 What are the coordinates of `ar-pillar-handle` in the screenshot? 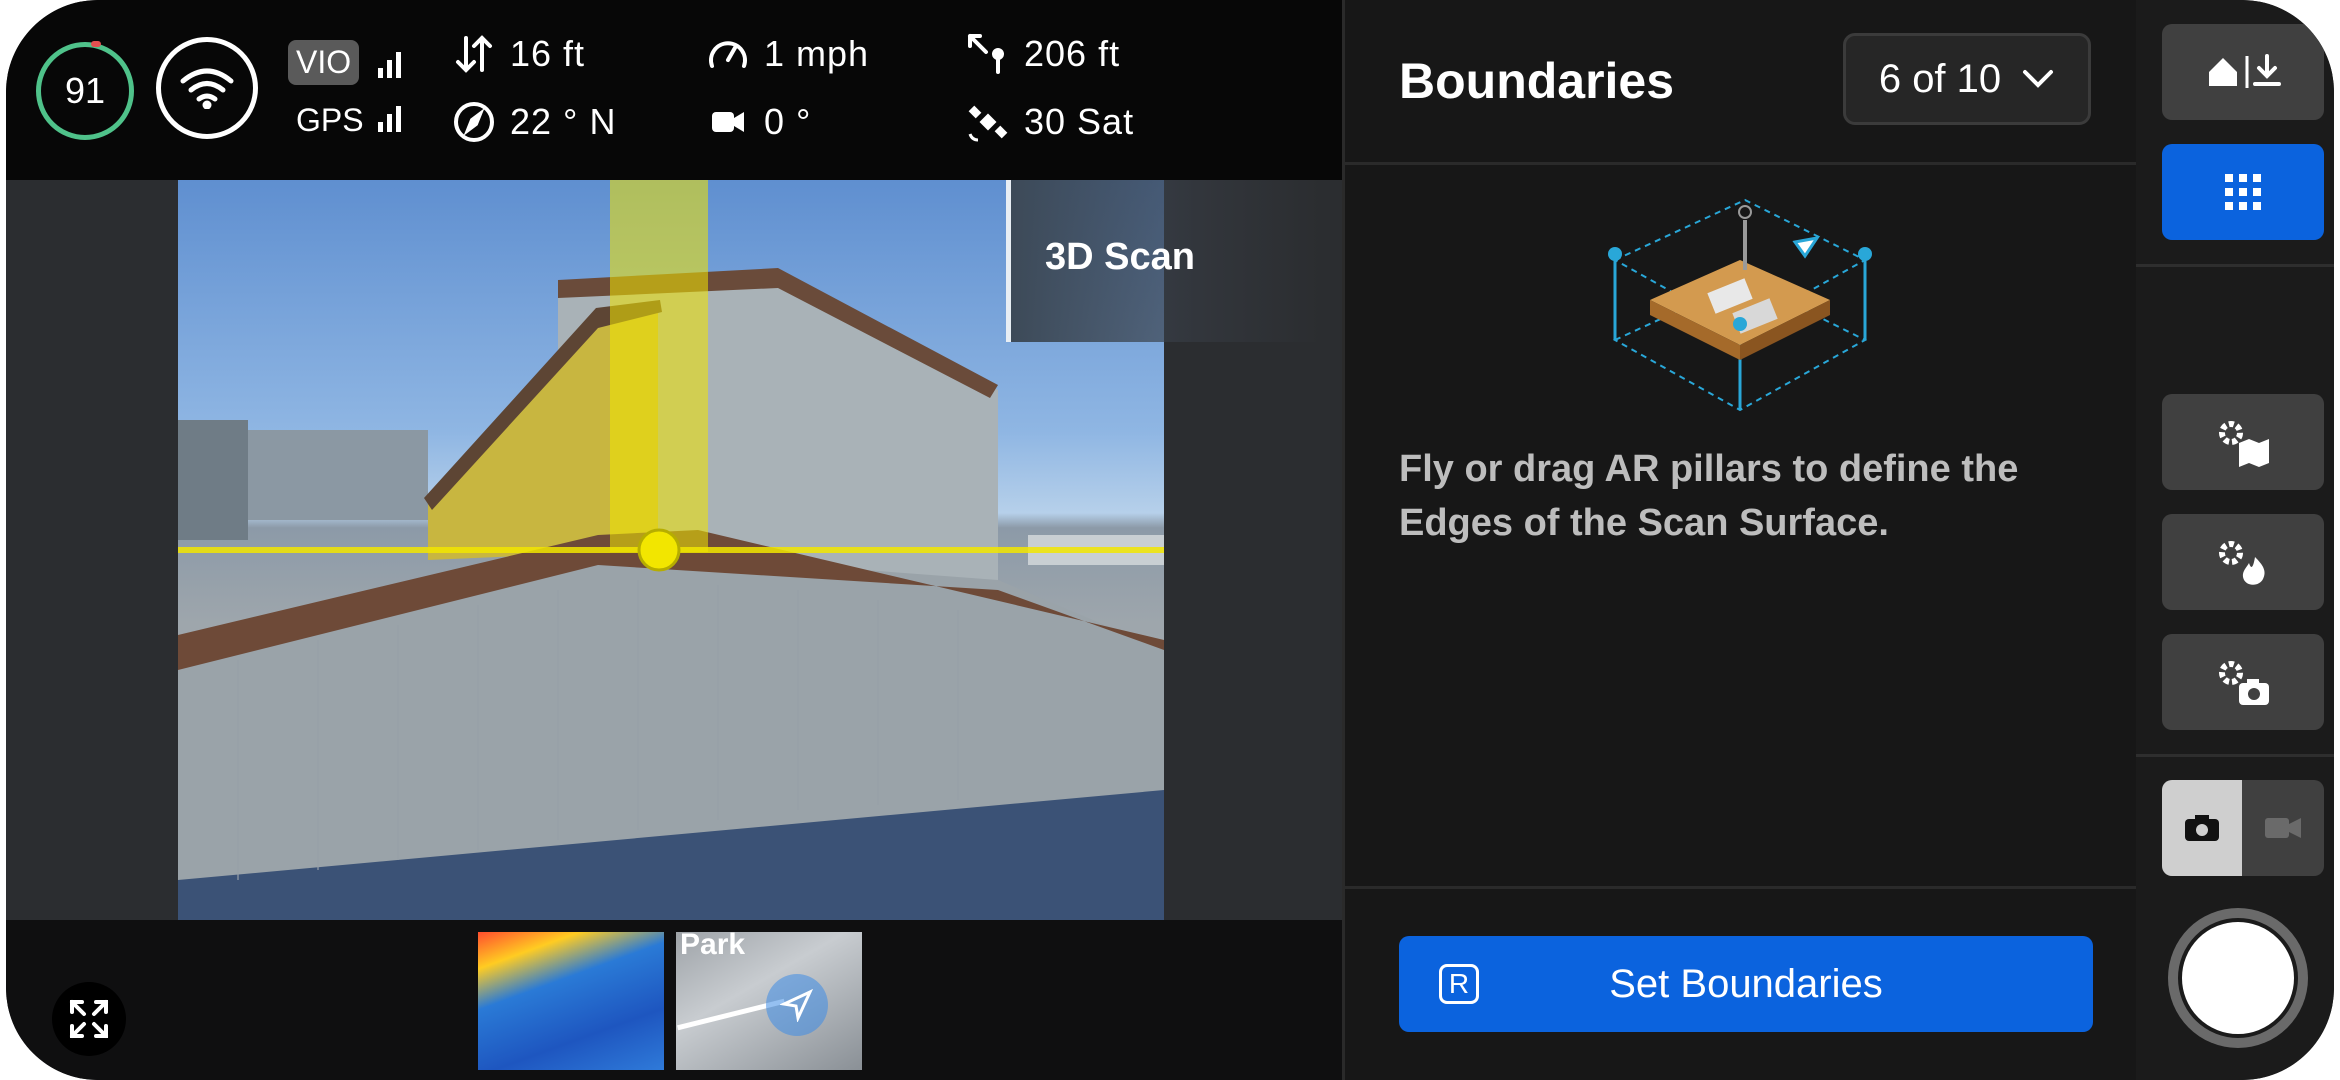 It's located at (659, 550).